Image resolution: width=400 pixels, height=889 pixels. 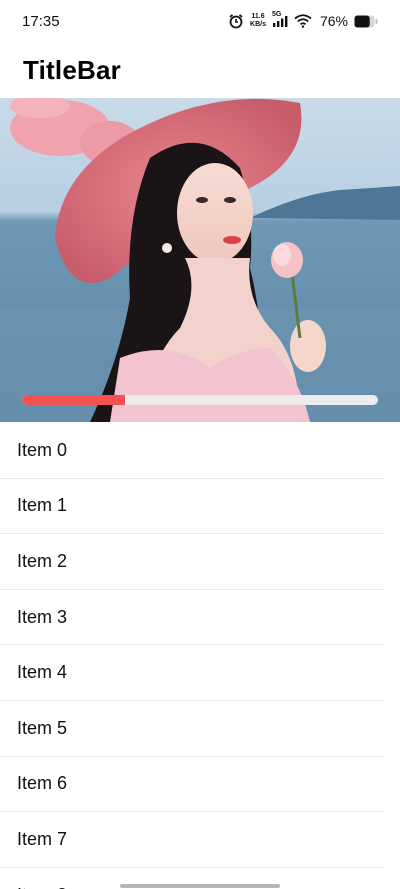 I want to click on cellular-signal-icon: 5G, so click(x=280, y=19).